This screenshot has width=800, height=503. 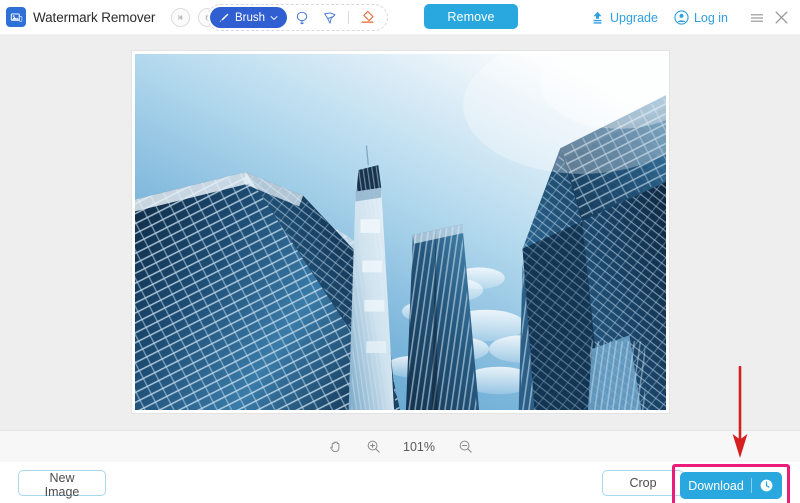 I want to click on polygon-lasso-tool-button, so click(x=330, y=17).